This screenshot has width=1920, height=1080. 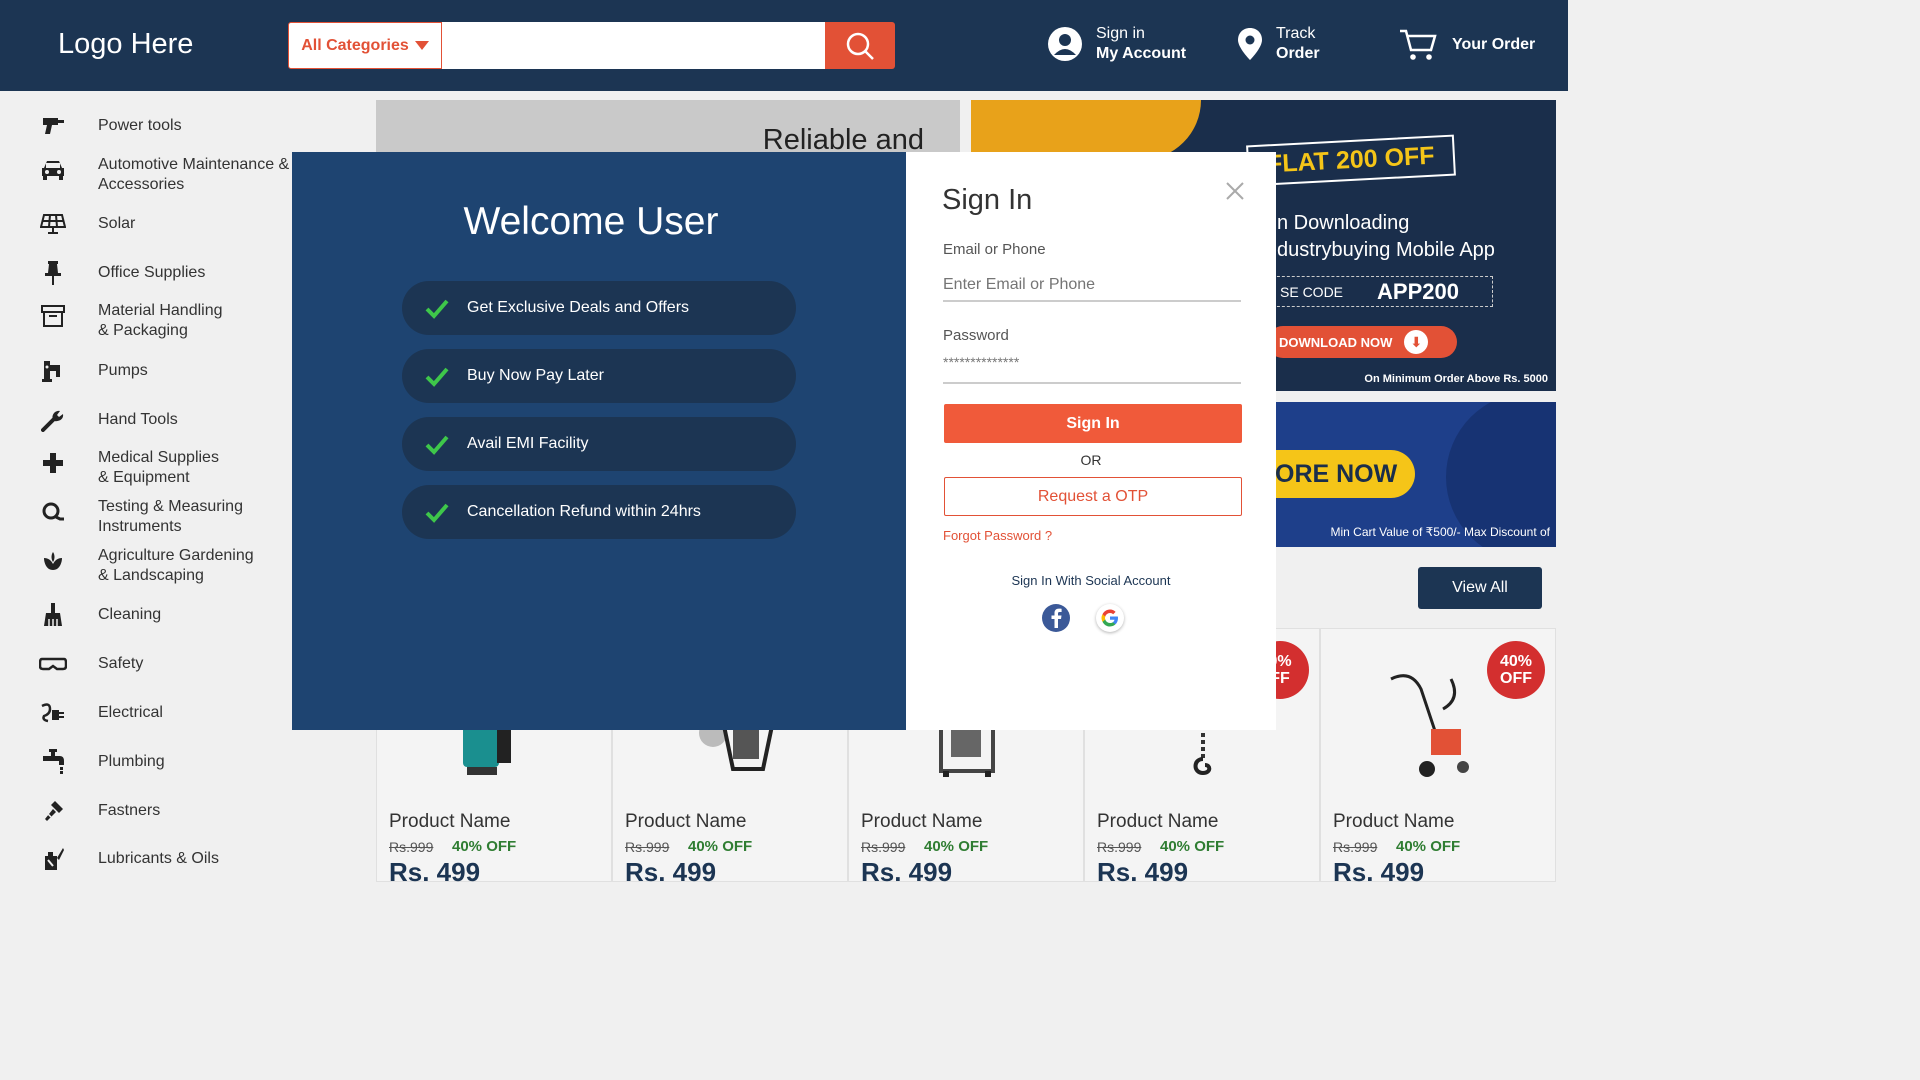 What do you see at coordinates (1440, 532) in the screenshot?
I see `explore-footnote: Min Cart Value of ₹500/- Max Discount of` at bounding box center [1440, 532].